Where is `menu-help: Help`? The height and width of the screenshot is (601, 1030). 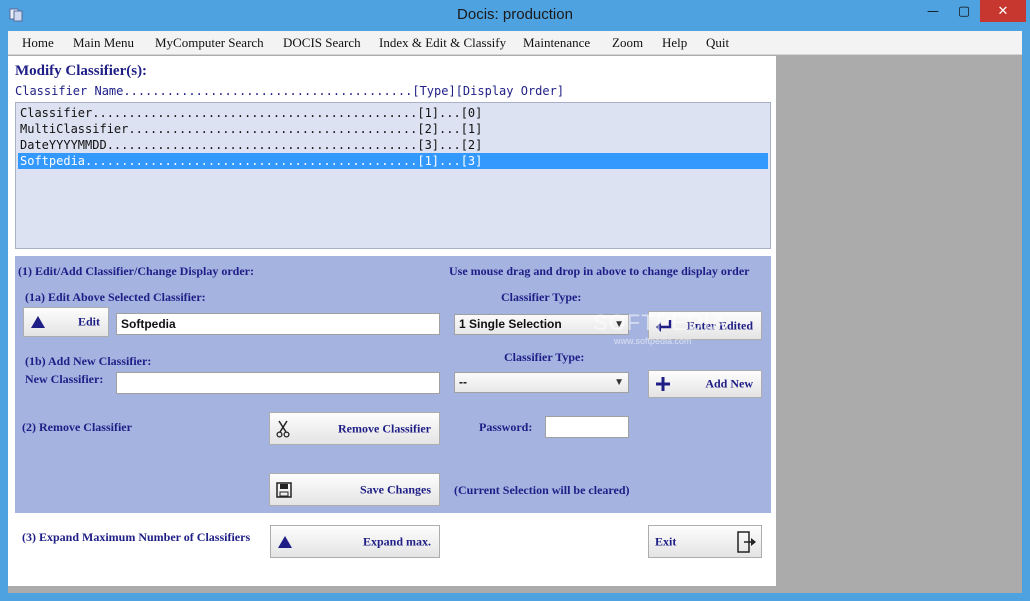
menu-help: Help is located at coordinates (674, 43).